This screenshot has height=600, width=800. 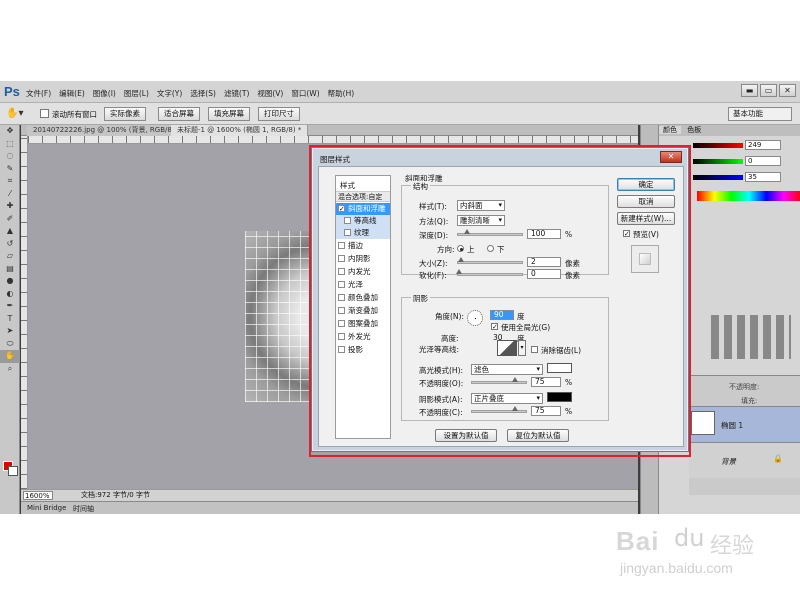 I want to click on green-value-field: 0, so click(x=763, y=161).